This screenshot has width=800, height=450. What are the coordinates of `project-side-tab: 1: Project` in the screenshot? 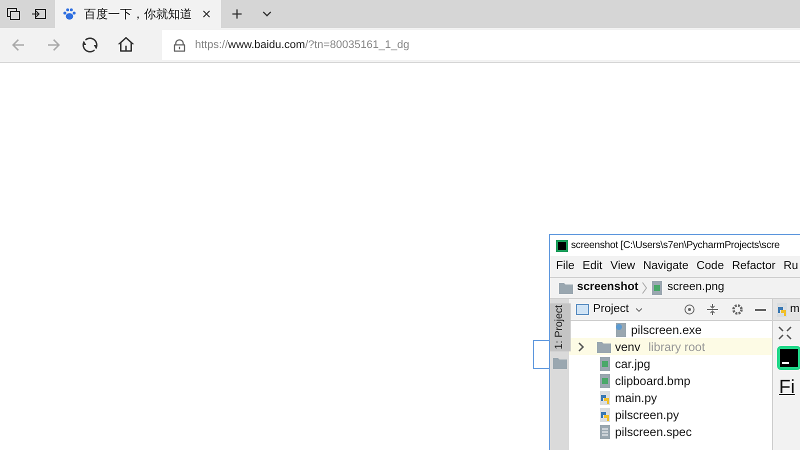 It's located at (560, 327).